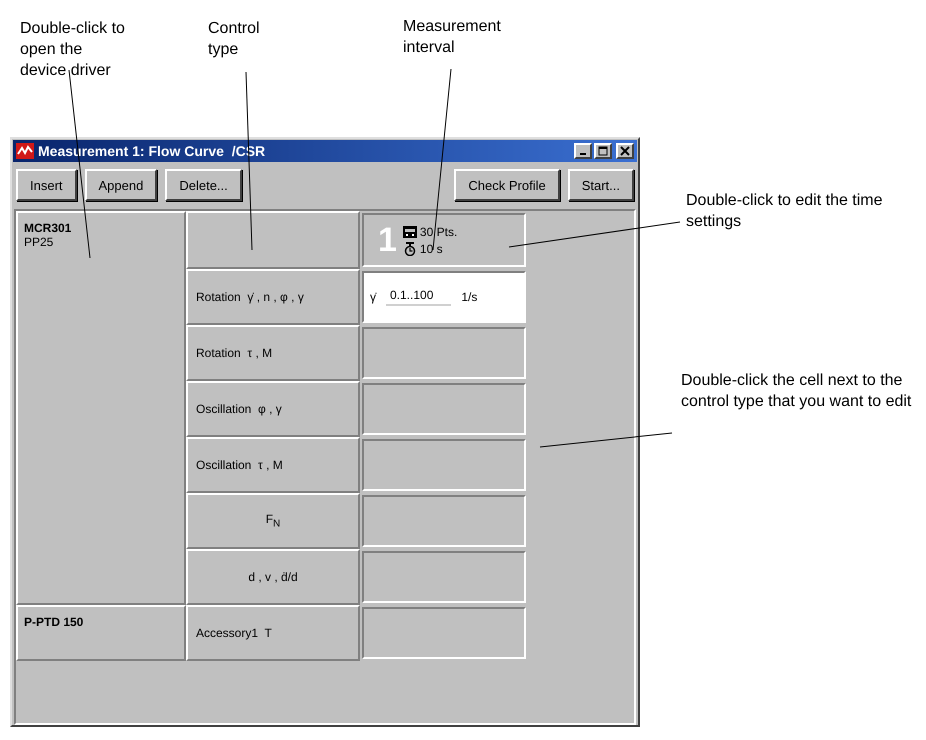  What do you see at coordinates (101, 633) in the screenshot?
I see `device-cell: P-PTD 150` at bounding box center [101, 633].